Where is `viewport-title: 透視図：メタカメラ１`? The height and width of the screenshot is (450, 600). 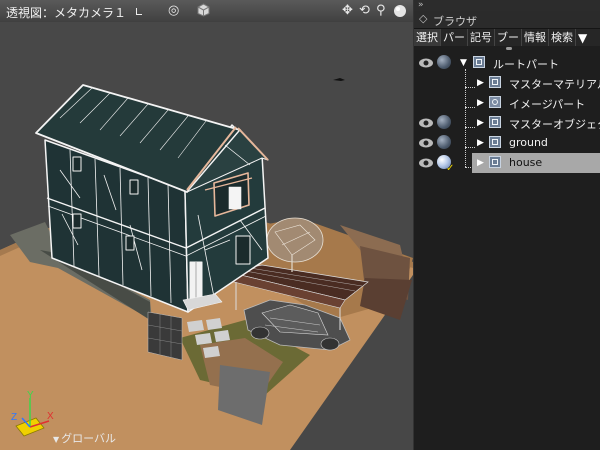
viewport-title: 透視図：メタカメラ１ is located at coordinates (66, 12).